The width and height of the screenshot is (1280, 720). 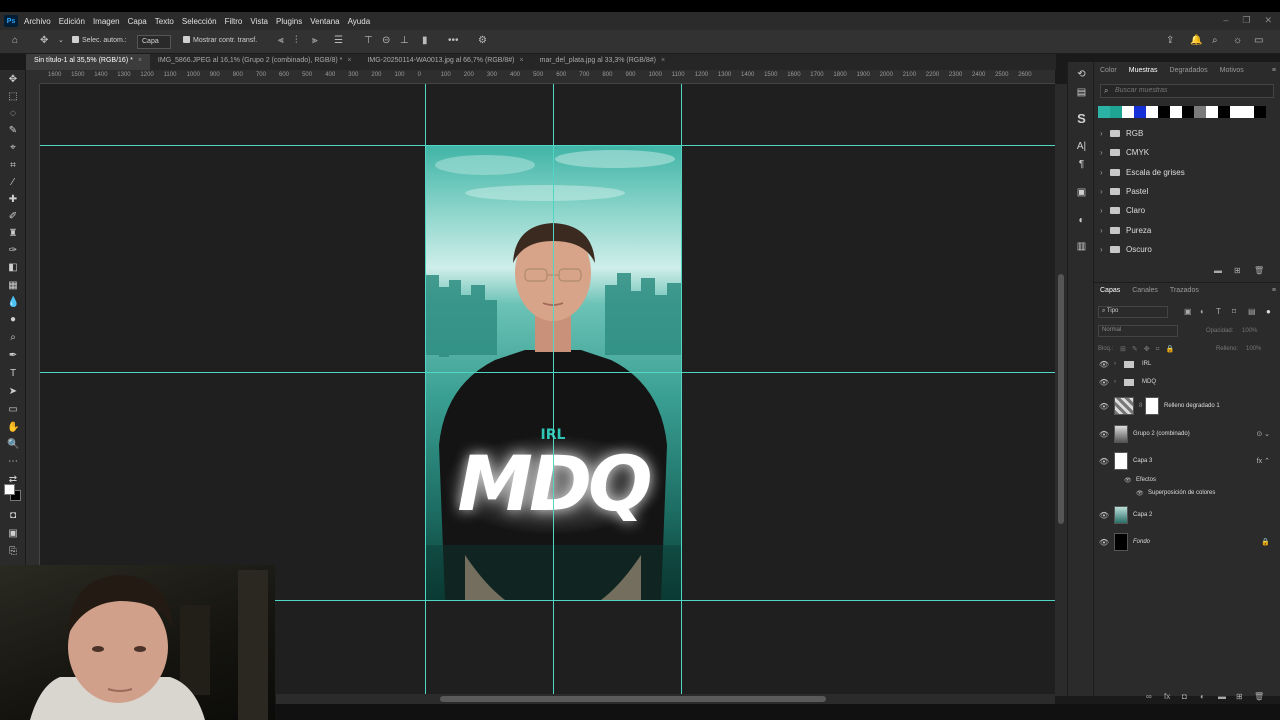 What do you see at coordinates (1187, 91) in the screenshot?
I see `swatch-search-input: ⌕ Buscar muestras` at bounding box center [1187, 91].